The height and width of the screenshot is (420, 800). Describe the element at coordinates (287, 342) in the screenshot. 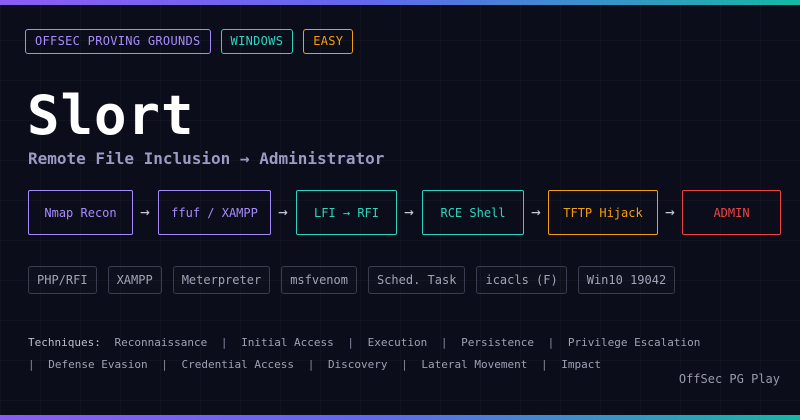

I see `technique-item: Initial Access` at that location.